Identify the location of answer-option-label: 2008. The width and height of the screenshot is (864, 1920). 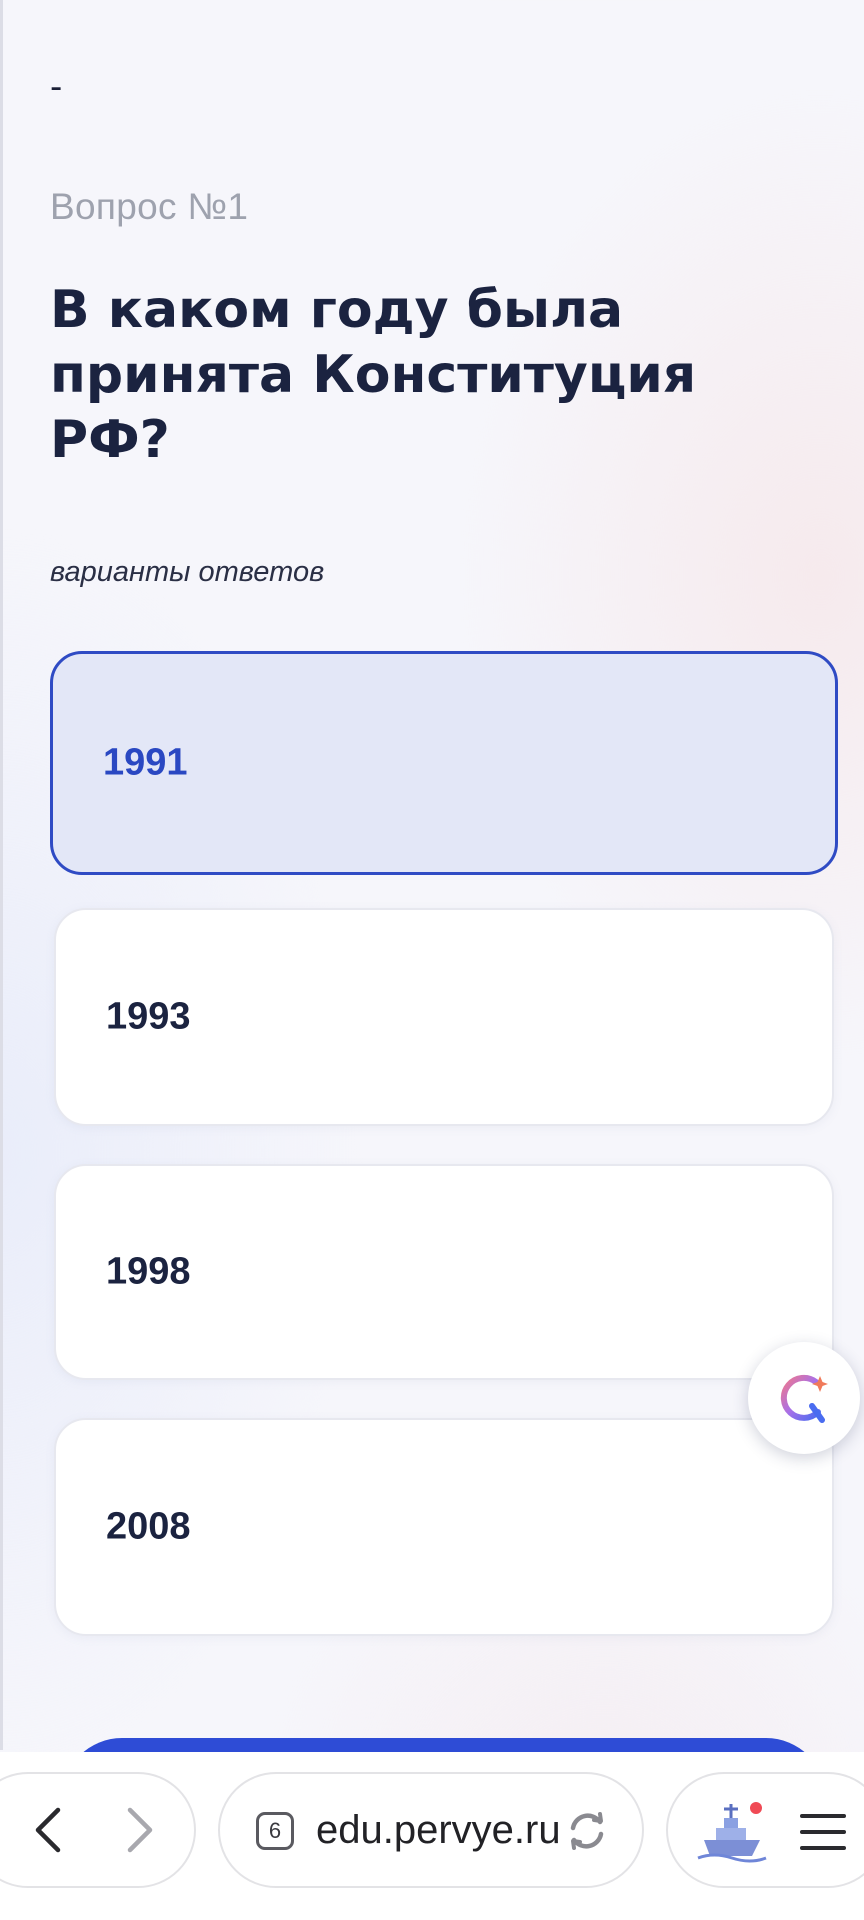
(148, 1526).